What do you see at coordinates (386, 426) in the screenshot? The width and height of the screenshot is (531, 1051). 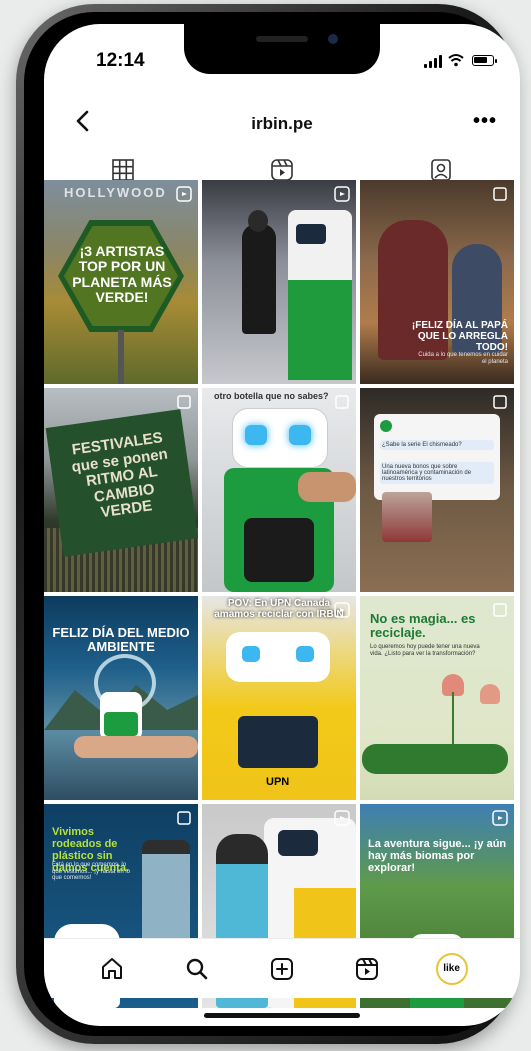 I see `chat-avatar` at bounding box center [386, 426].